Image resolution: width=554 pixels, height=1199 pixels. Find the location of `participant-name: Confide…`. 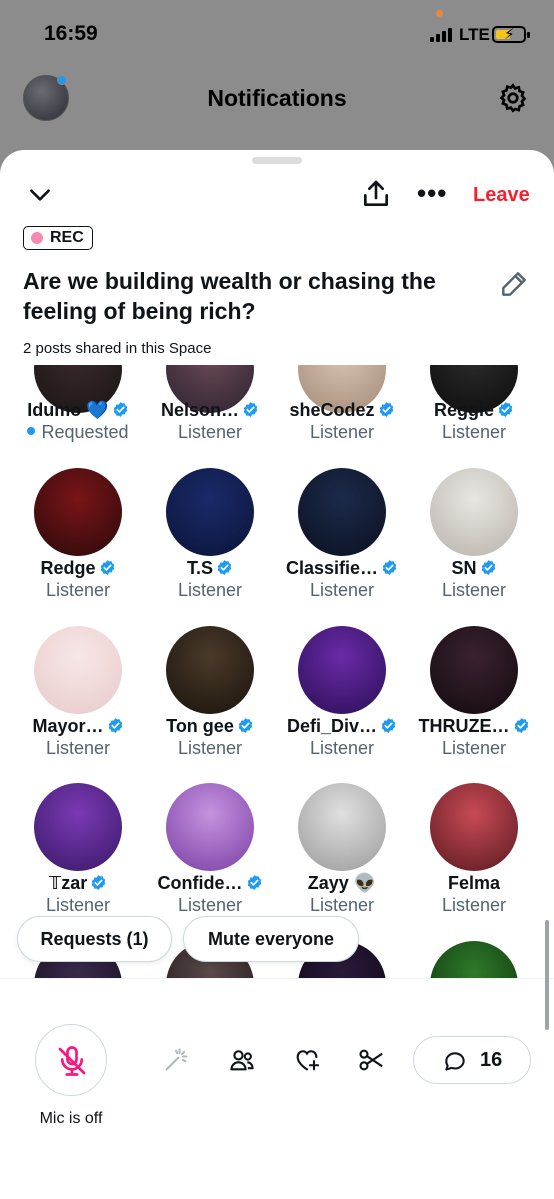

participant-name: Confide… is located at coordinates (210, 883).